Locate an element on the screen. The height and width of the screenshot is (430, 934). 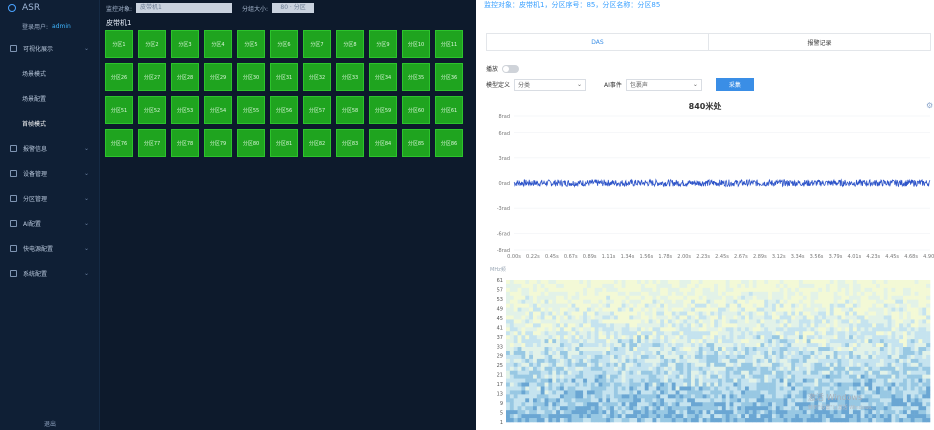
zone-tile: 分区77 is located at coordinates (152, 143).